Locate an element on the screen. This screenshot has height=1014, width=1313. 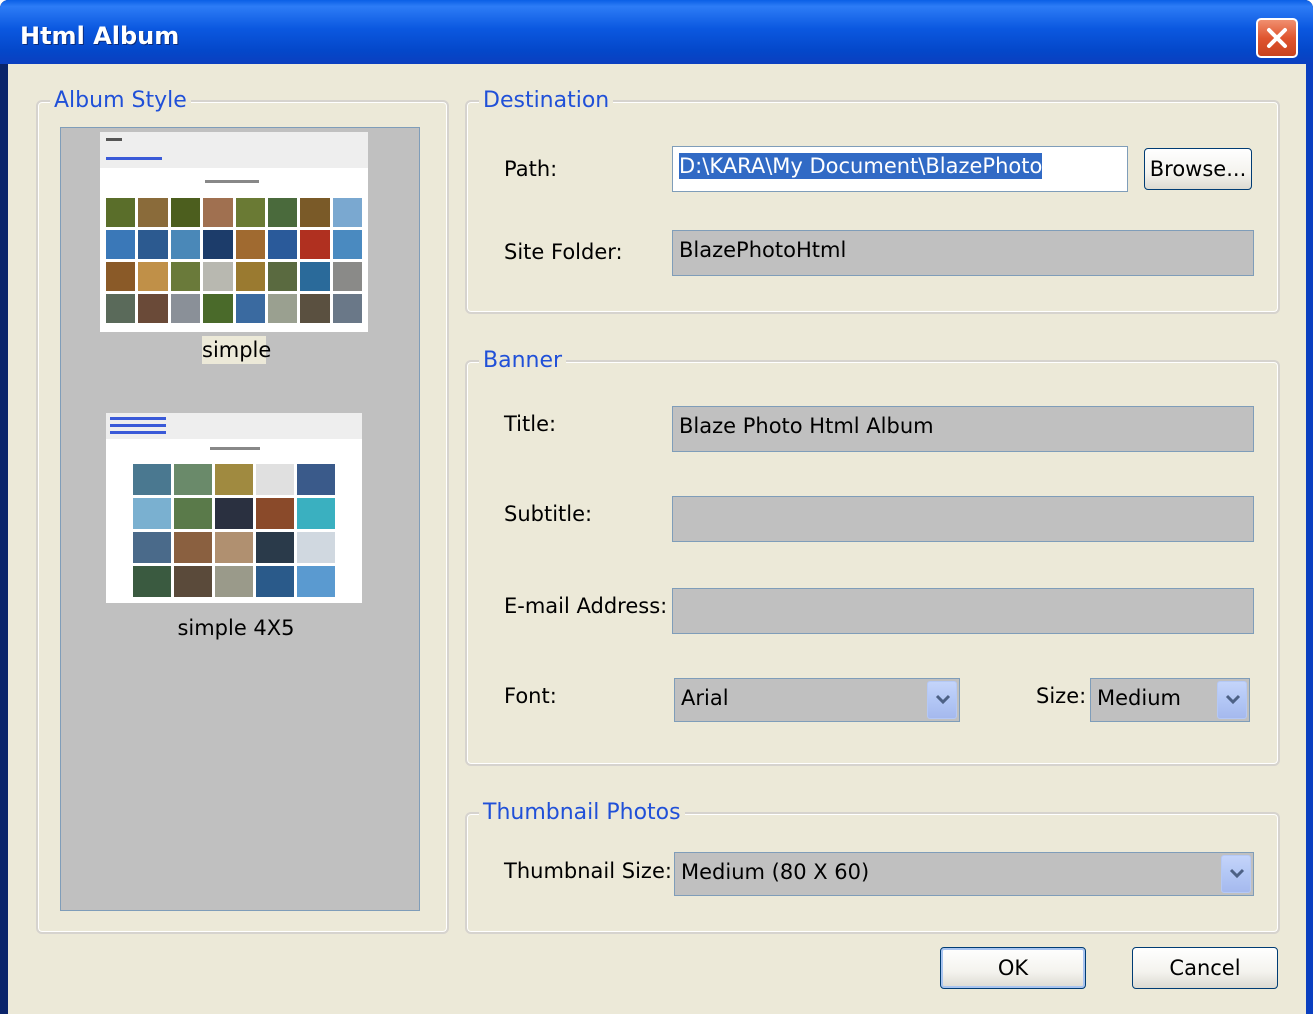
email-input is located at coordinates (963, 611).